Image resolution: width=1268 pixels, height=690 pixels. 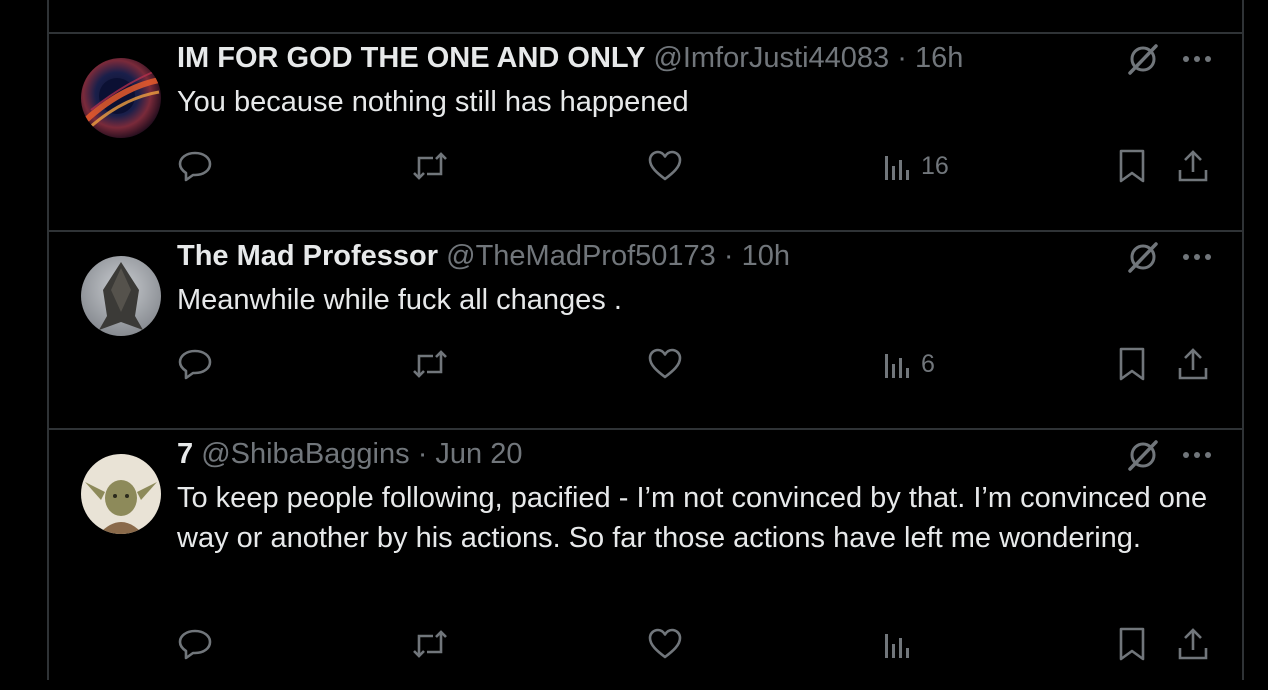 What do you see at coordinates (697, 644) in the screenshot?
I see `tweet-actions` at bounding box center [697, 644].